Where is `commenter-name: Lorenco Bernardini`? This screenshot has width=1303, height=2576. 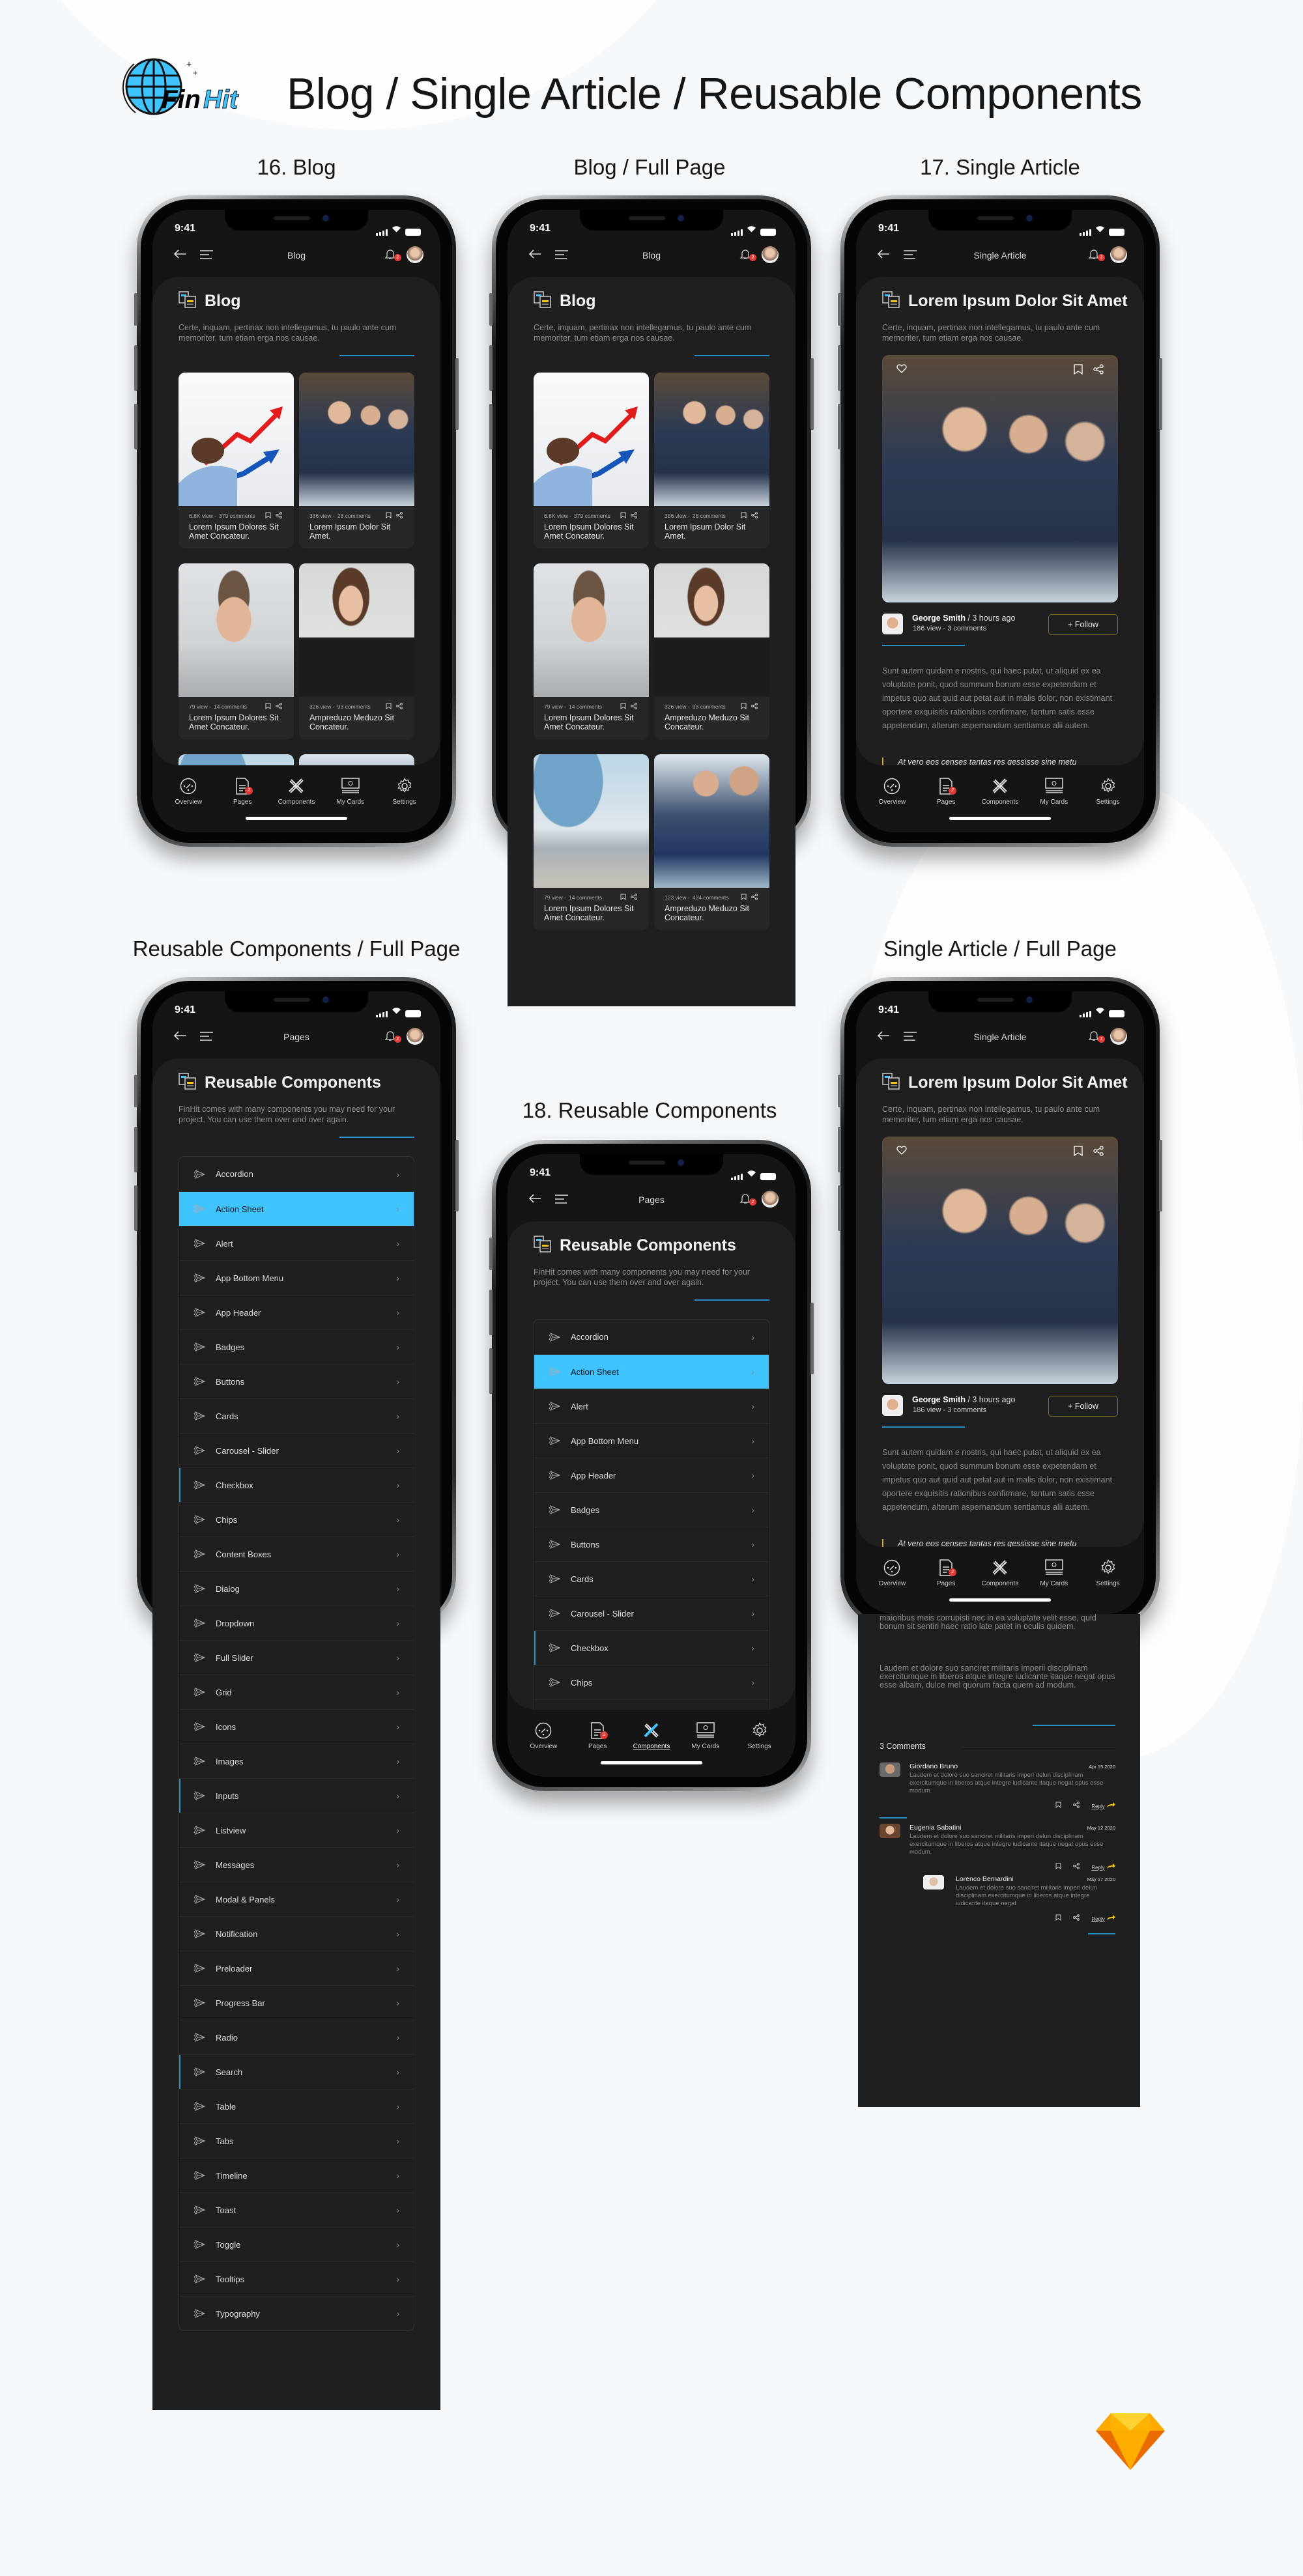
commenter-name: Lorenco Bernardini is located at coordinates (985, 1879).